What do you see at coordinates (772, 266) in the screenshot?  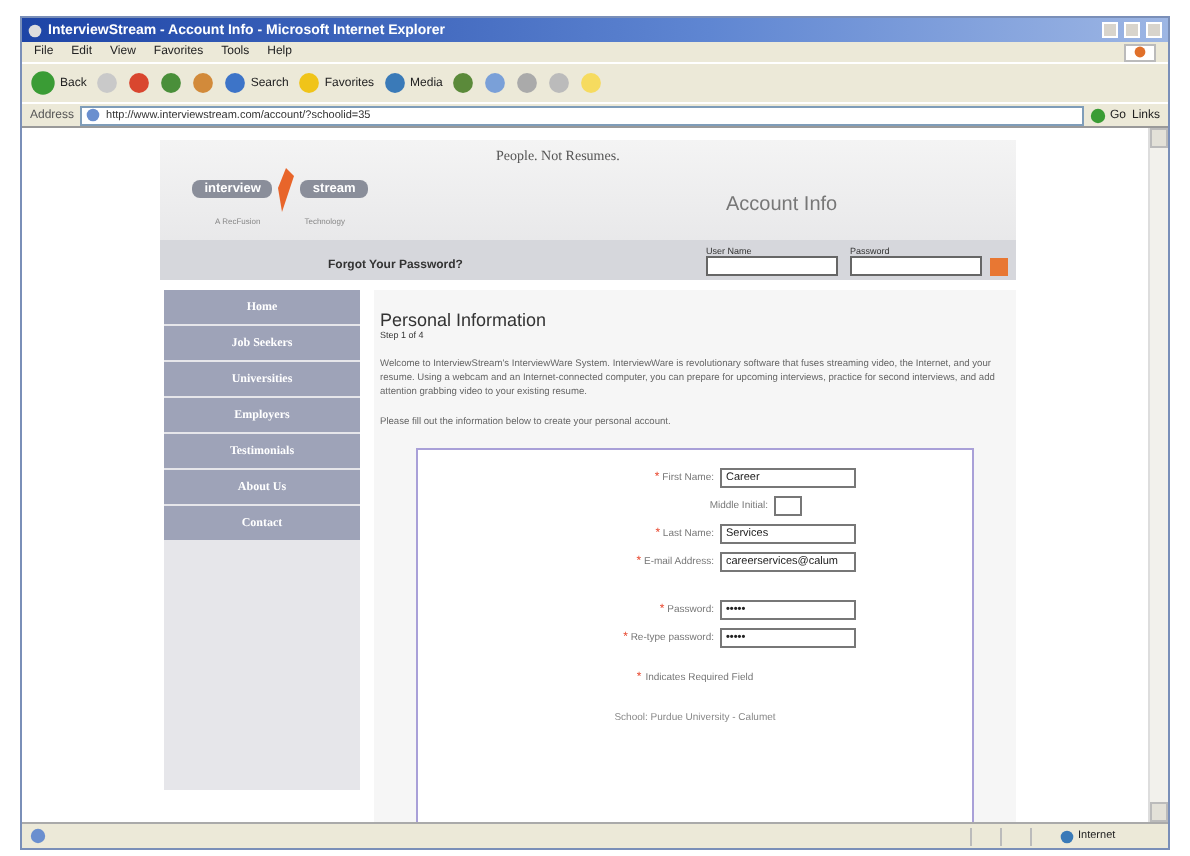 I see `username-field` at bounding box center [772, 266].